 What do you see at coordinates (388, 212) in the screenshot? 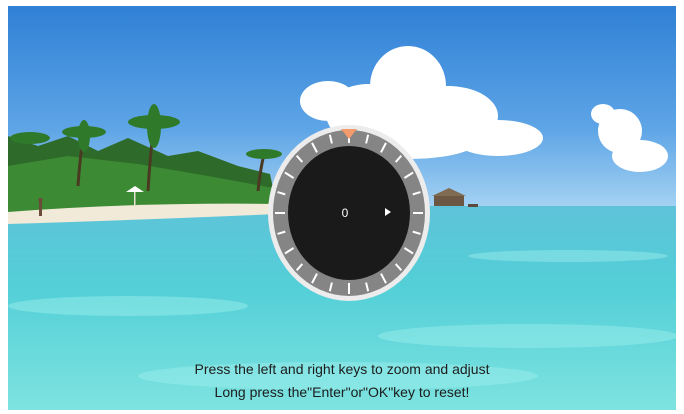
I see `right-arrow-icon` at bounding box center [388, 212].